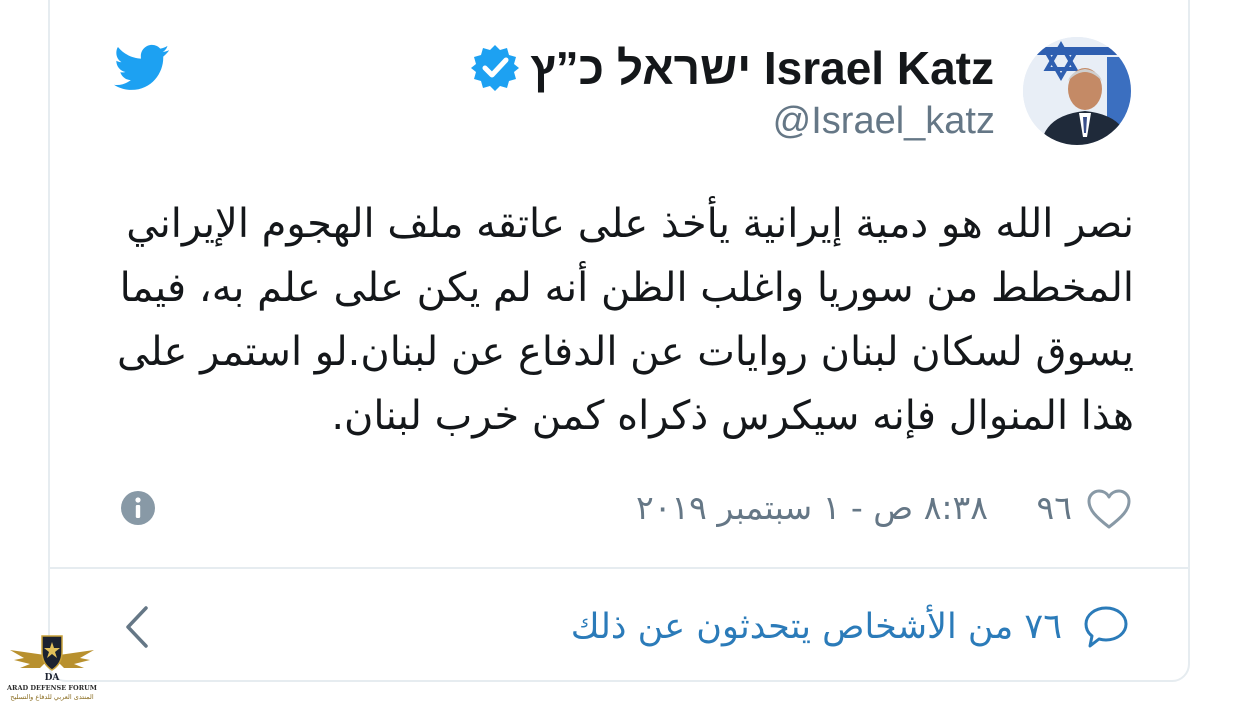 Image resolution: width=1242 pixels, height=705 pixels. Describe the element at coordinates (138, 508) in the screenshot. I see `info-icon` at that location.